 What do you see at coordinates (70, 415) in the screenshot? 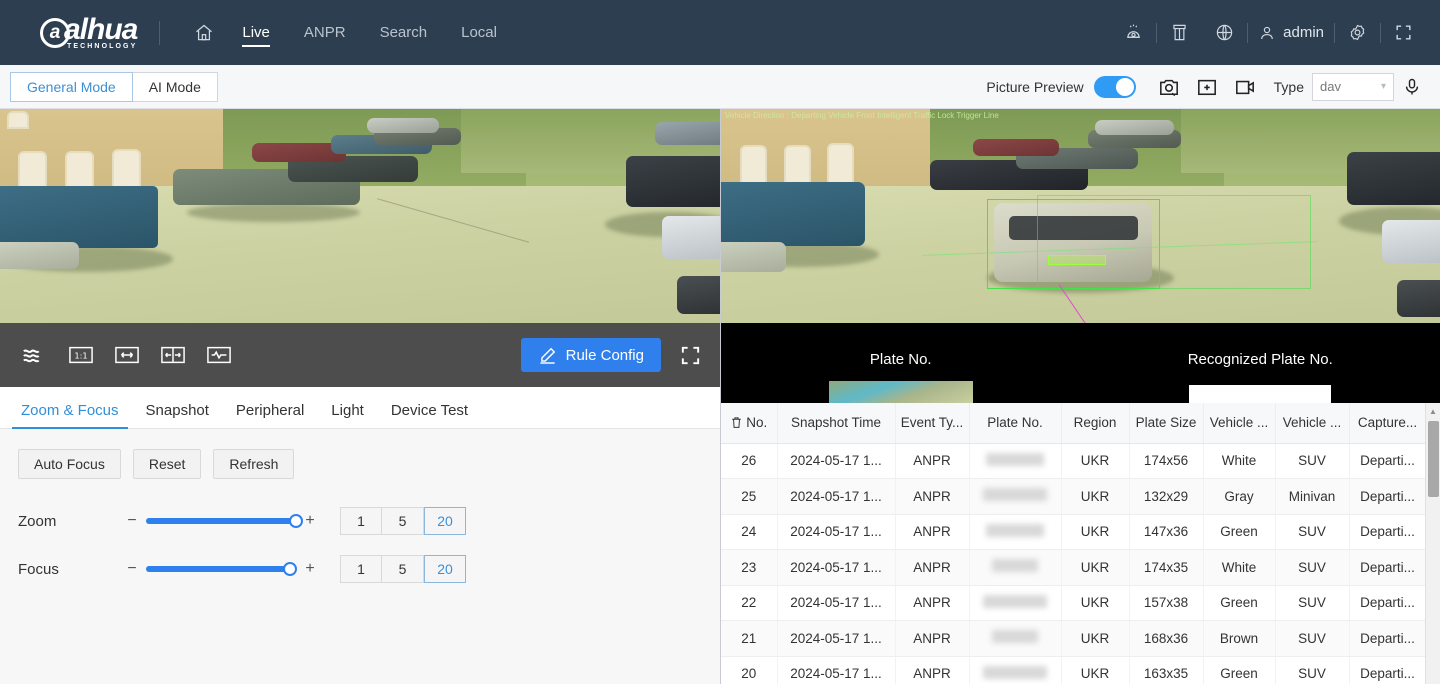
I see `tab-zoom-focus: Zoom & Focus` at bounding box center [70, 415].